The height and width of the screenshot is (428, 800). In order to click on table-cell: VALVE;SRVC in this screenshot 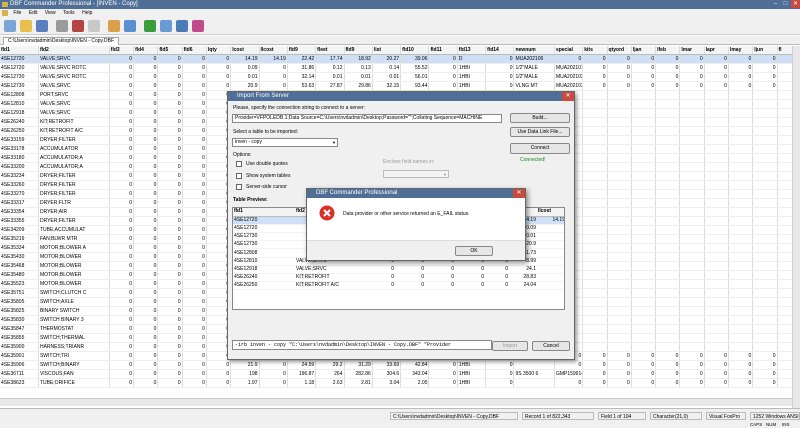, I will do `click(74, 104)`.